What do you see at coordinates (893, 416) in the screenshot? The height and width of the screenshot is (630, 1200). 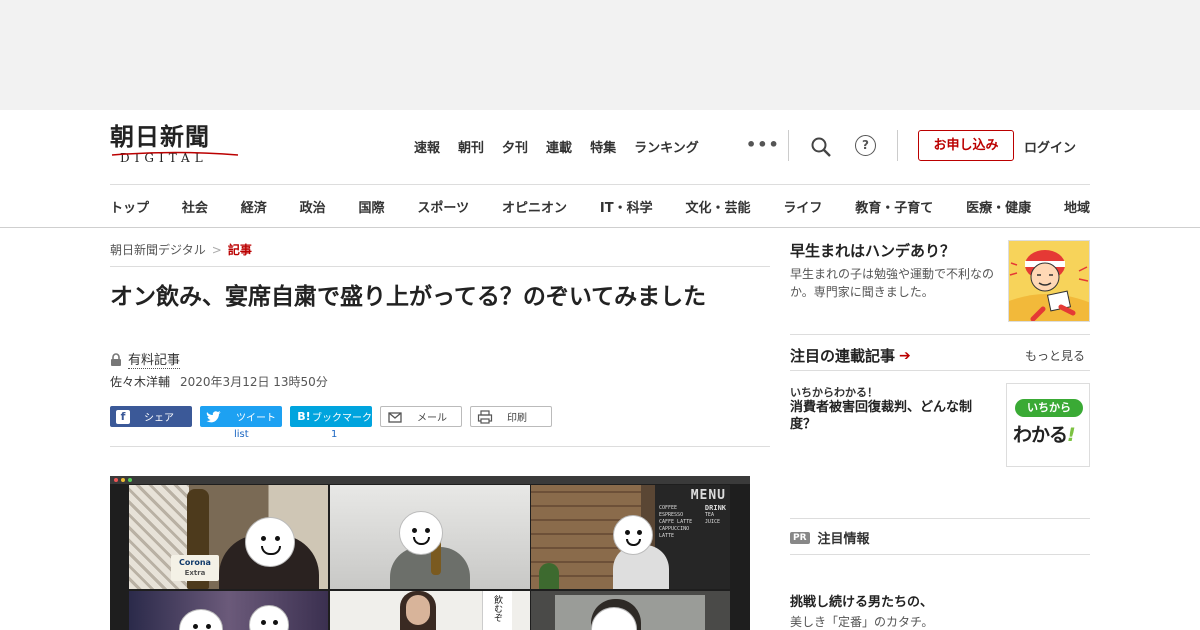 I see `series-article-title: 消費者被害回復裁判、どんな制度？` at bounding box center [893, 416].